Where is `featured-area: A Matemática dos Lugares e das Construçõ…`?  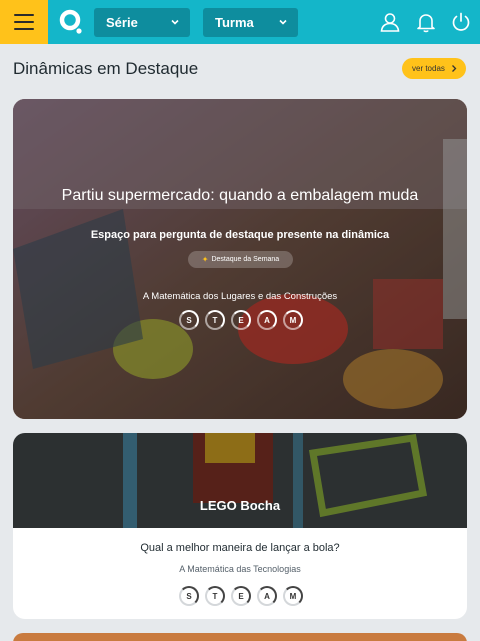
featured-area: A Matemática dos Lugares e das Construçõ… is located at coordinates (240, 296).